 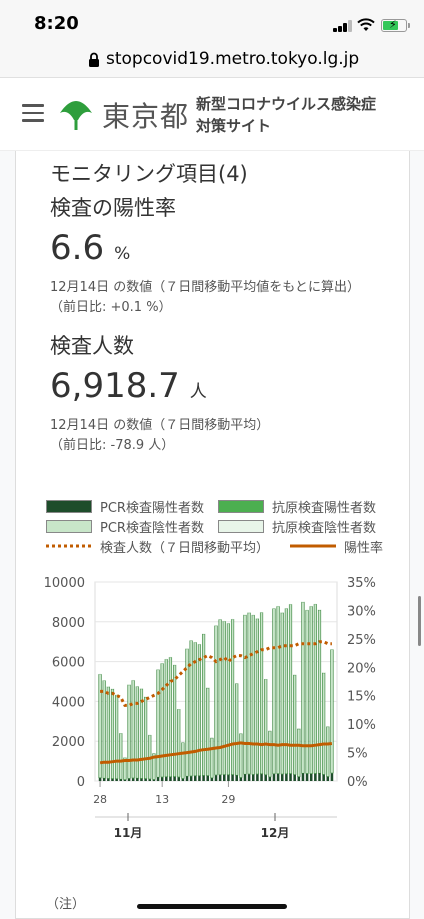 What do you see at coordinates (212, 906) in the screenshot?
I see `home-indicator` at bounding box center [212, 906].